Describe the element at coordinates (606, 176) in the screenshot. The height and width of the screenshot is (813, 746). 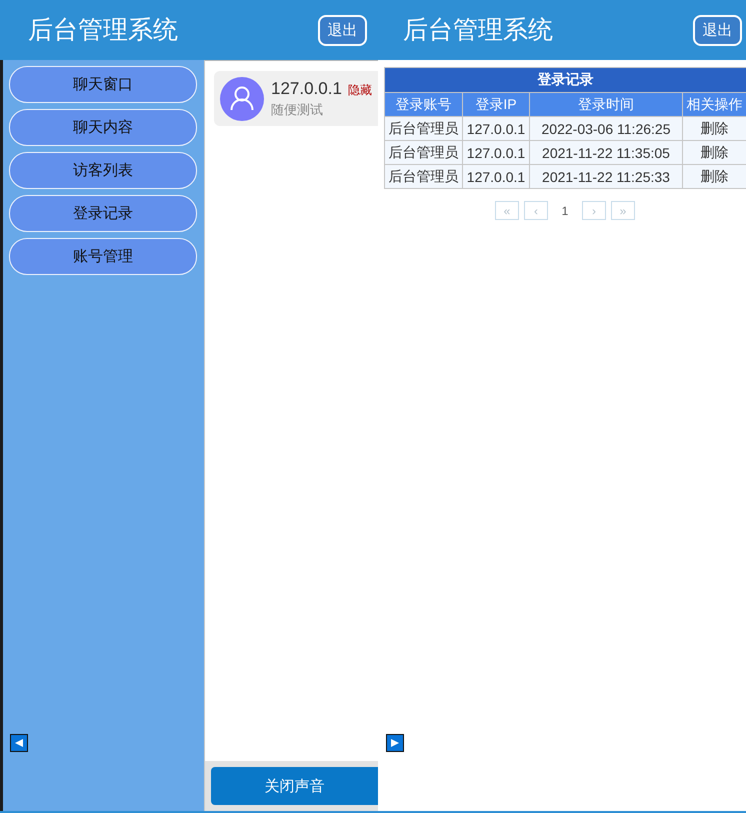
I see `table-cell: 2021-11-22 11:25:33` at that location.